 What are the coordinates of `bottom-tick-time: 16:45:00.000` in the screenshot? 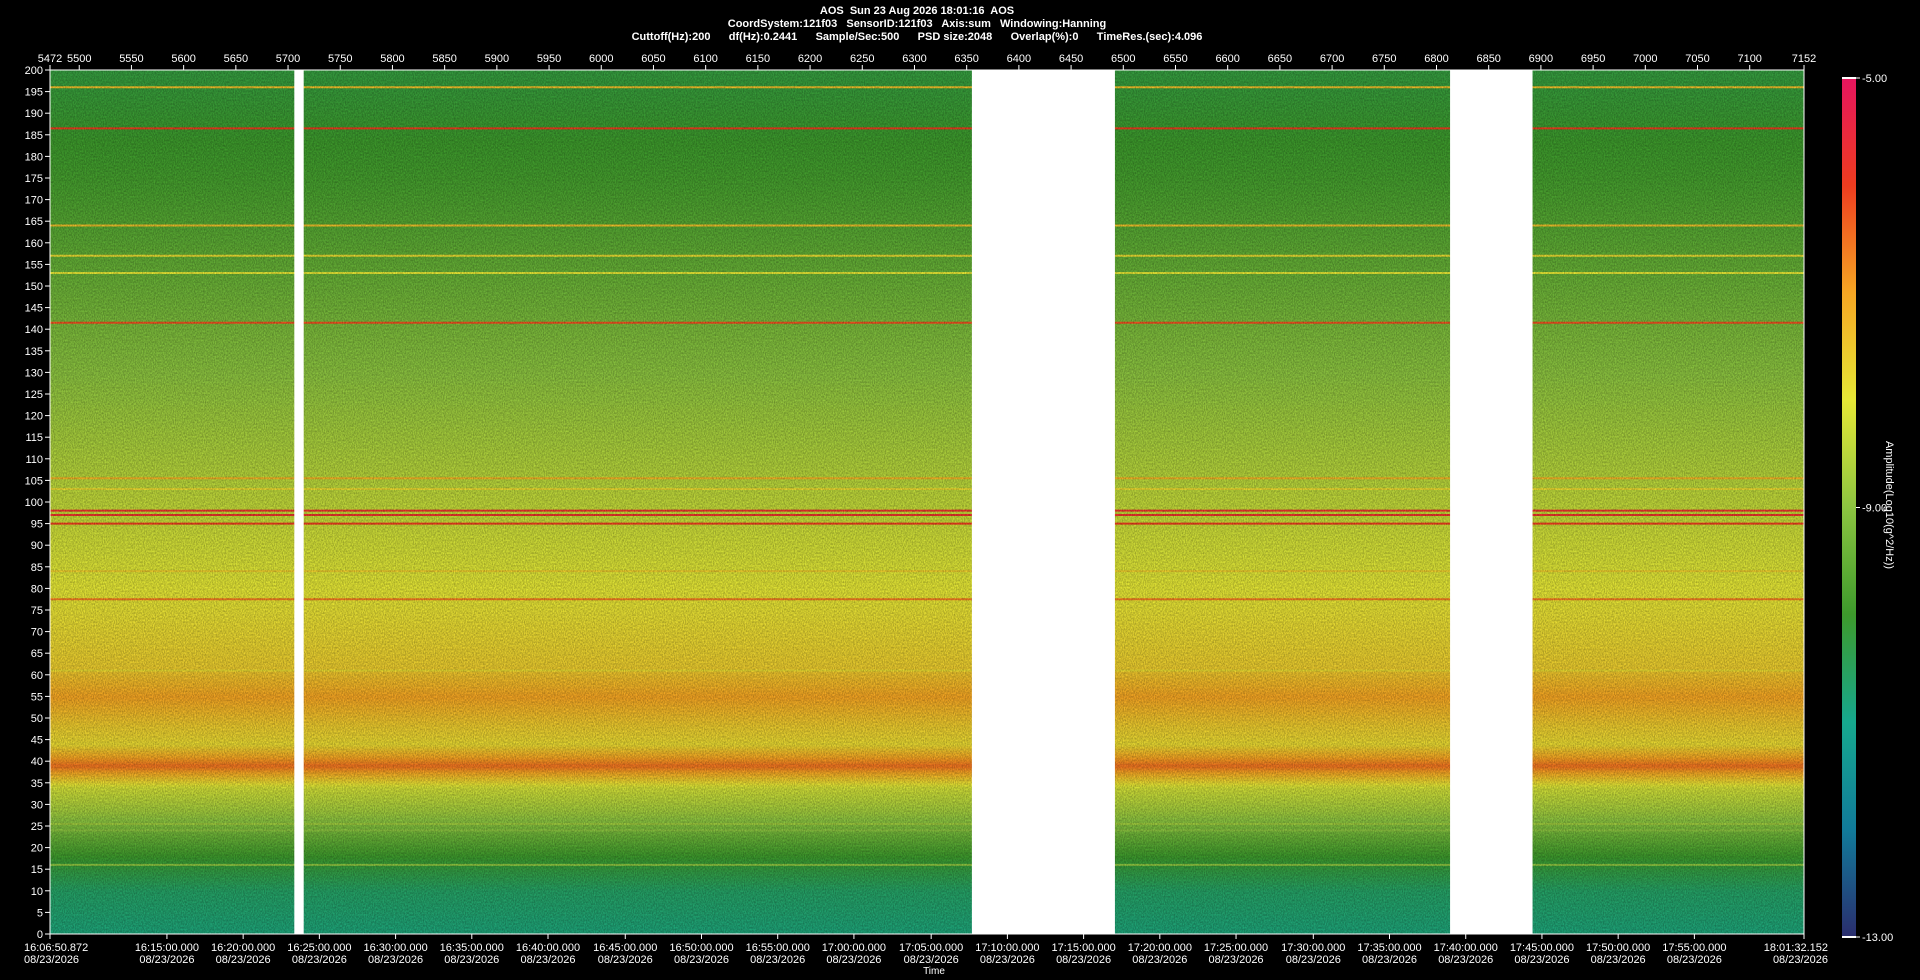 It's located at (625, 948).